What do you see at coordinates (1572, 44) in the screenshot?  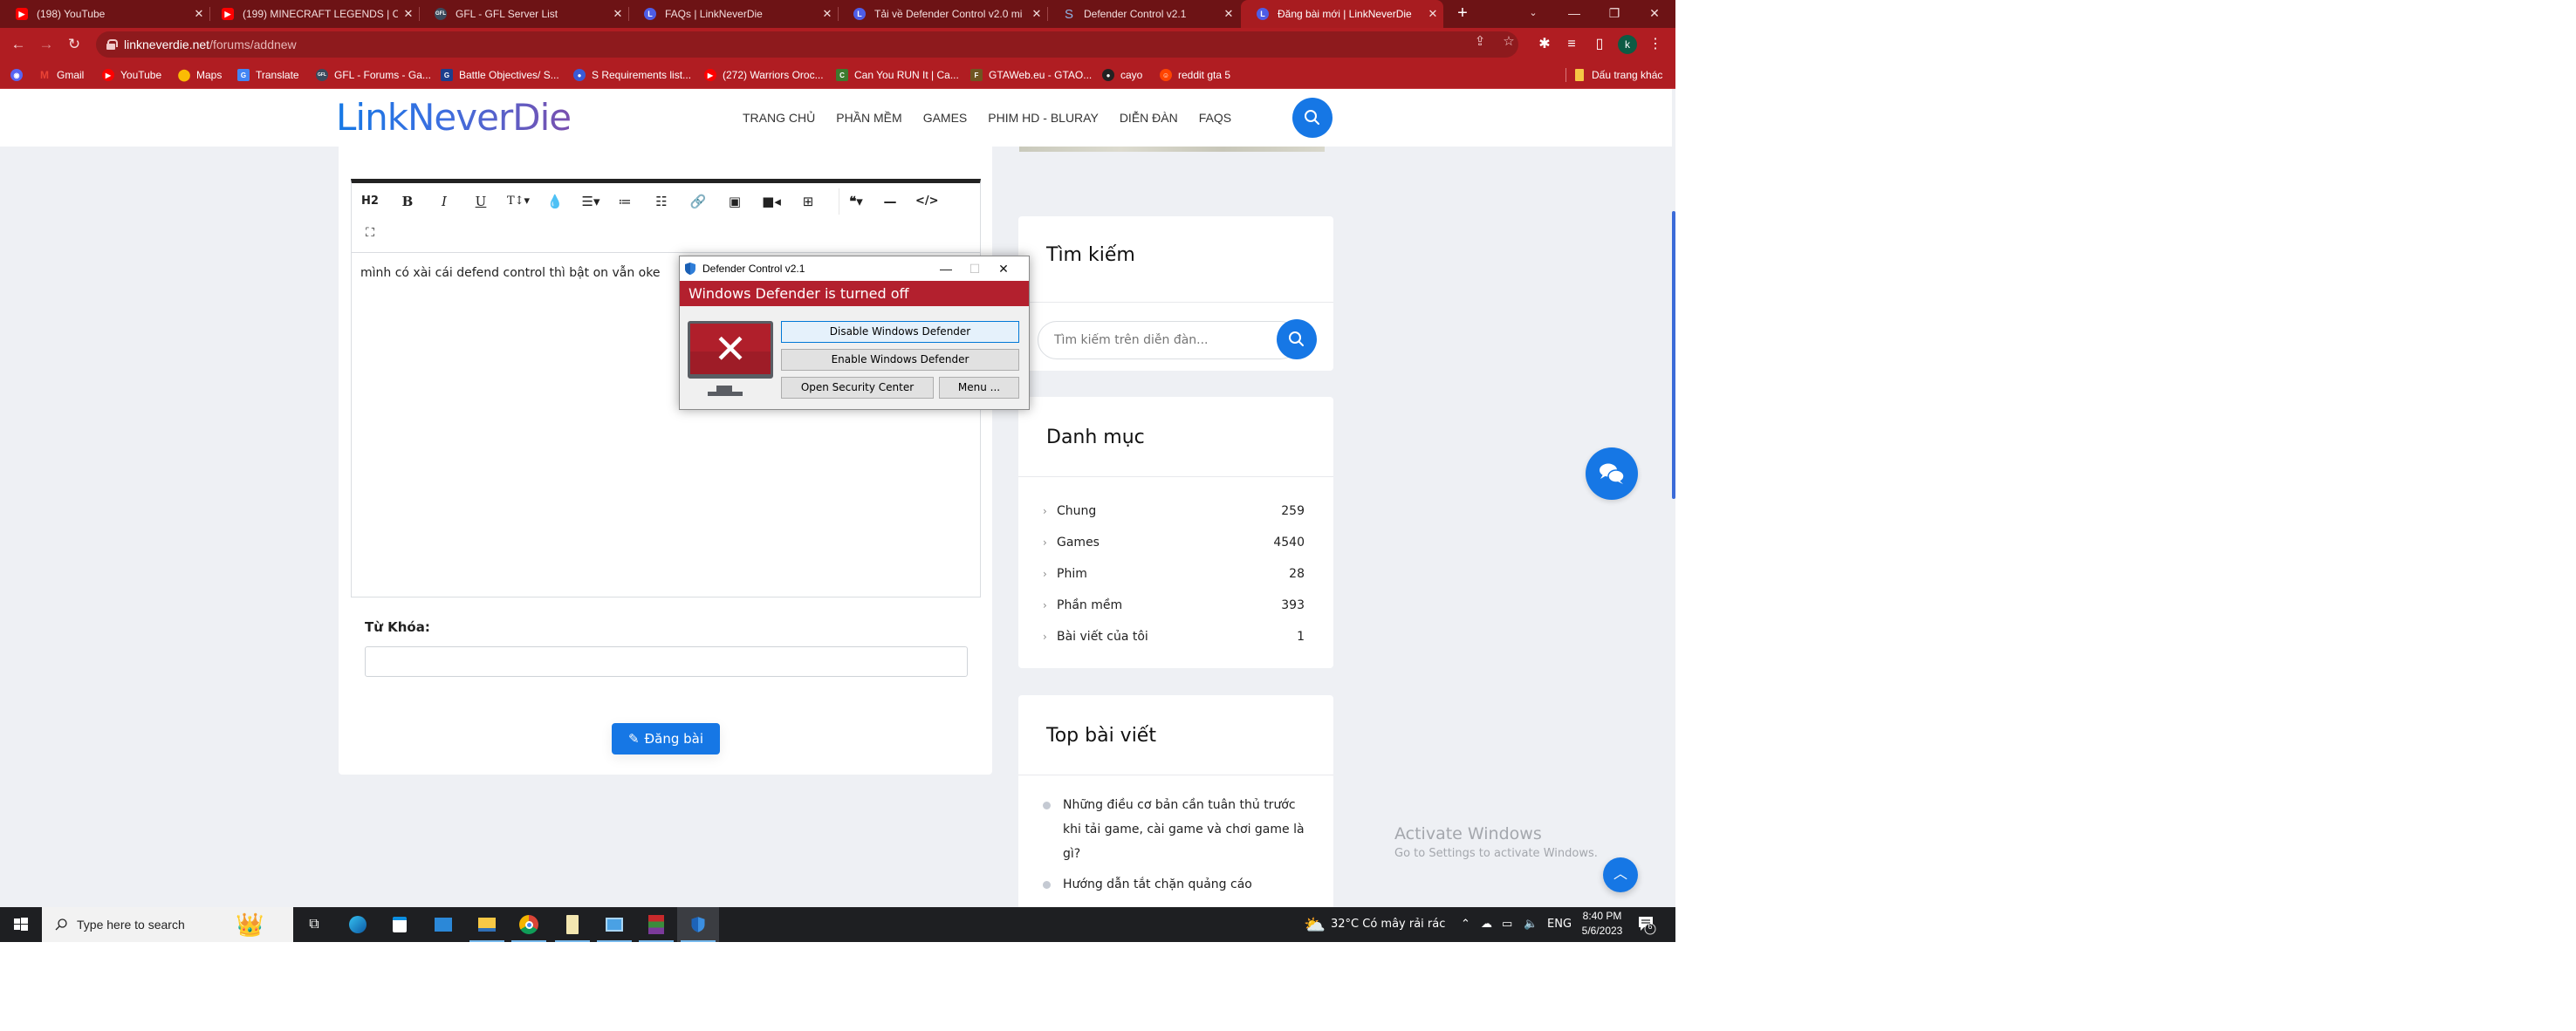 I see `media-playlist-icon: ≡` at bounding box center [1572, 44].